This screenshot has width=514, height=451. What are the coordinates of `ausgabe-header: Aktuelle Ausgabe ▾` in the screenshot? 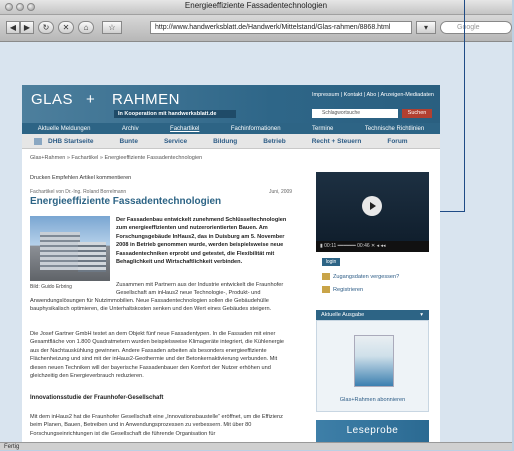 It's located at (372, 315).